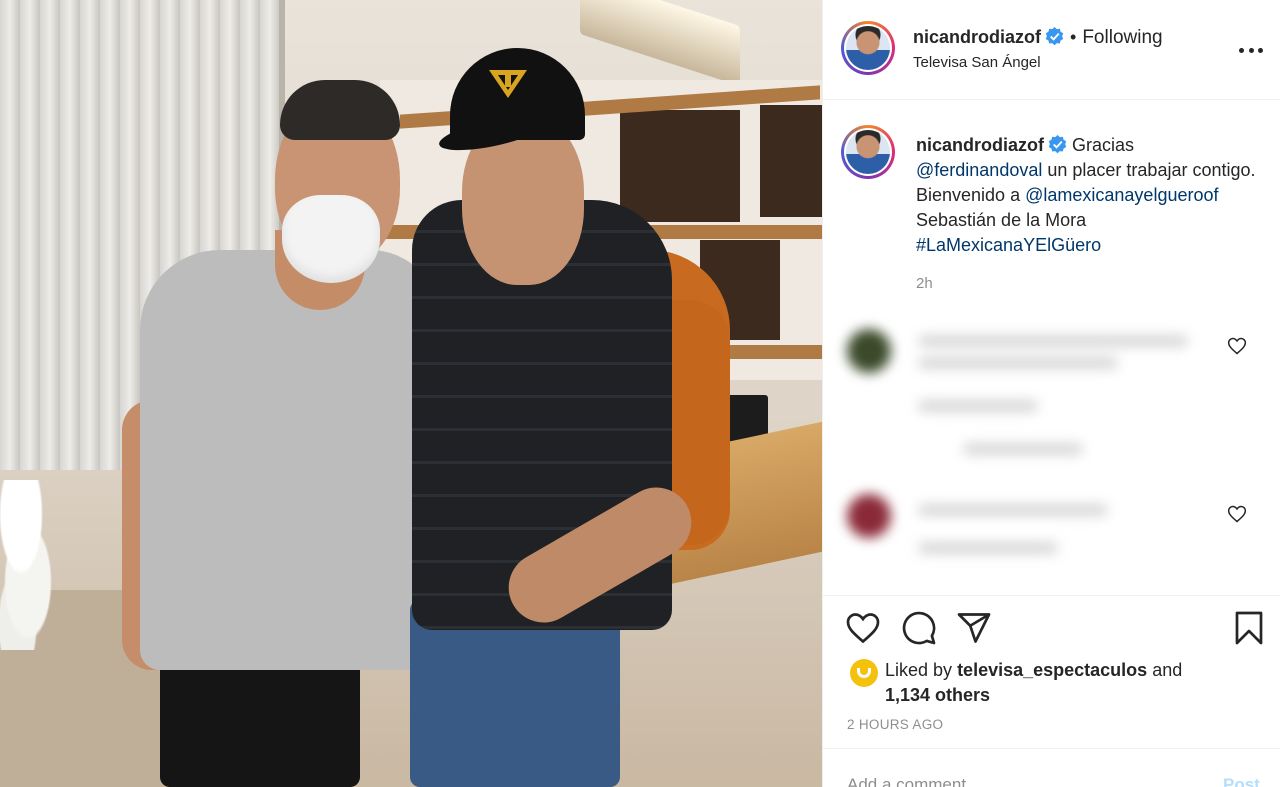 The height and width of the screenshot is (787, 1280). What do you see at coordinates (863, 628) in the screenshot?
I see `heart-icon` at bounding box center [863, 628].